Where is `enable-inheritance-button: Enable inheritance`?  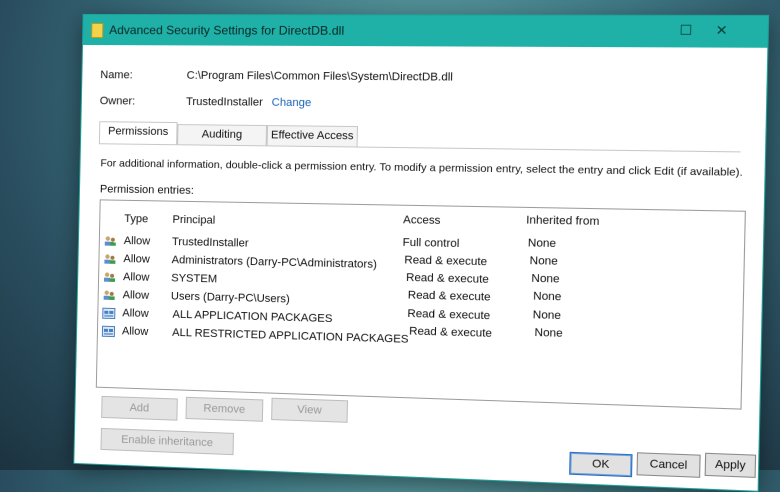
enable-inheritance-button: Enable inheritance is located at coordinates (167, 441).